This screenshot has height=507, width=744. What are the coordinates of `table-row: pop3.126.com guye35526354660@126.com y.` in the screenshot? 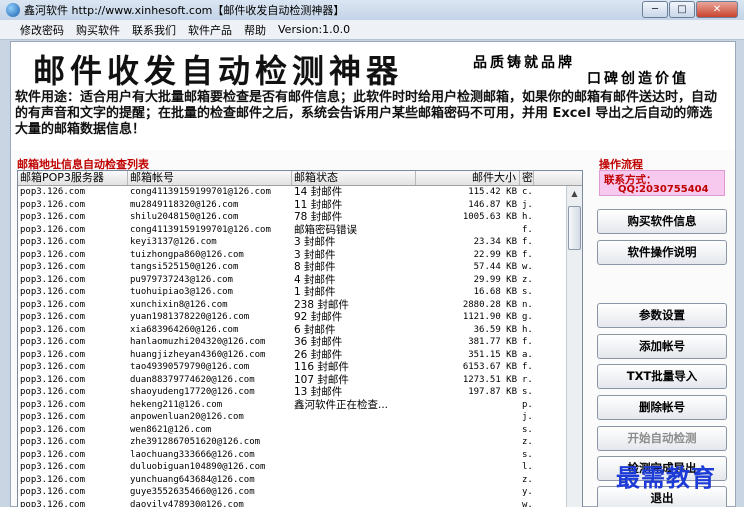 It's located at (300, 492).